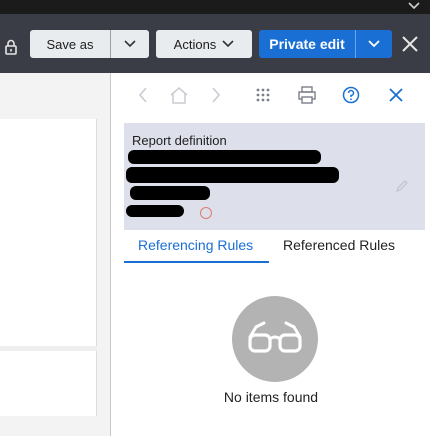 The width and height of the screenshot is (430, 436). I want to click on section-divider, so click(48, 348).